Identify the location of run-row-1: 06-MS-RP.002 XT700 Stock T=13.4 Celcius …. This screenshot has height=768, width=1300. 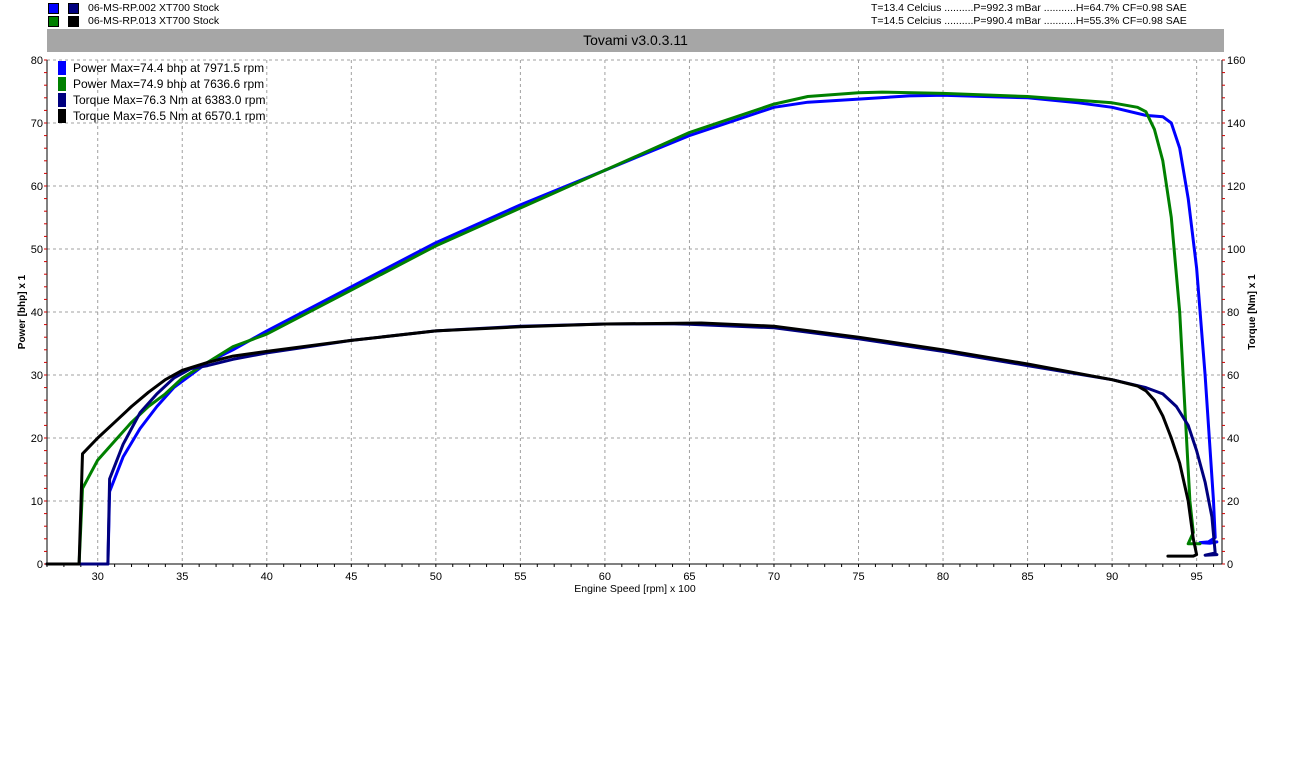
(650, 8).